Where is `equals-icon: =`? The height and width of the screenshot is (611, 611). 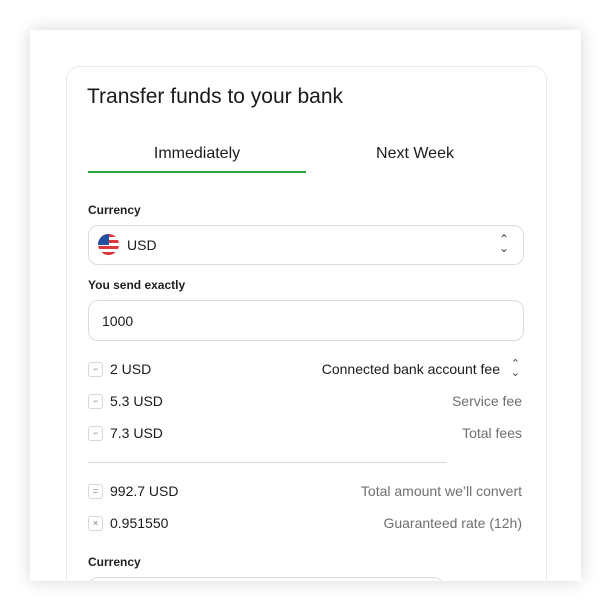 equals-icon: = is located at coordinates (95, 491).